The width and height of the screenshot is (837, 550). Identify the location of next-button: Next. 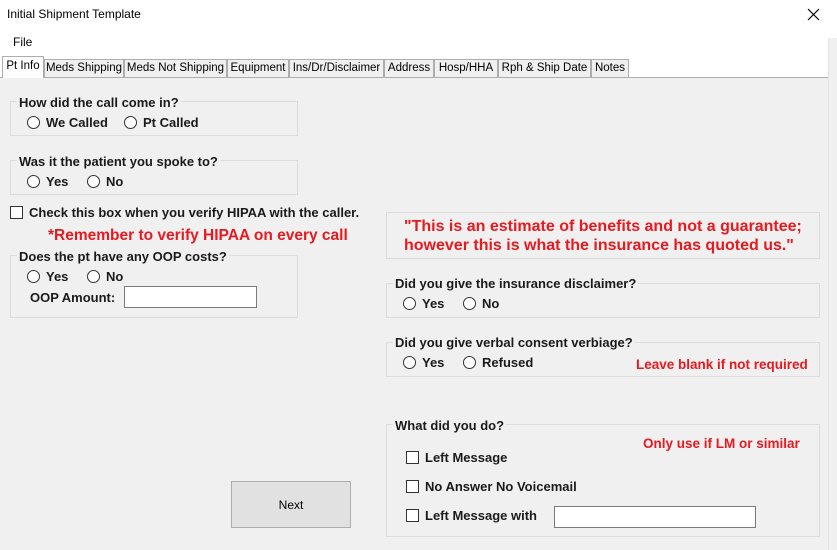
(291, 504).